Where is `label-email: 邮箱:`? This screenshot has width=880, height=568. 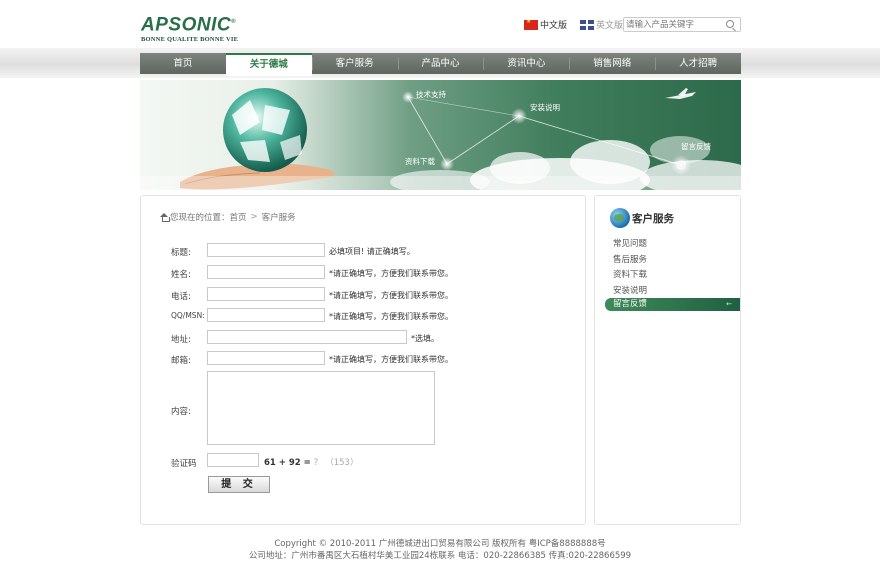
label-email: 邮箱: is located at coordinates (181, 361).